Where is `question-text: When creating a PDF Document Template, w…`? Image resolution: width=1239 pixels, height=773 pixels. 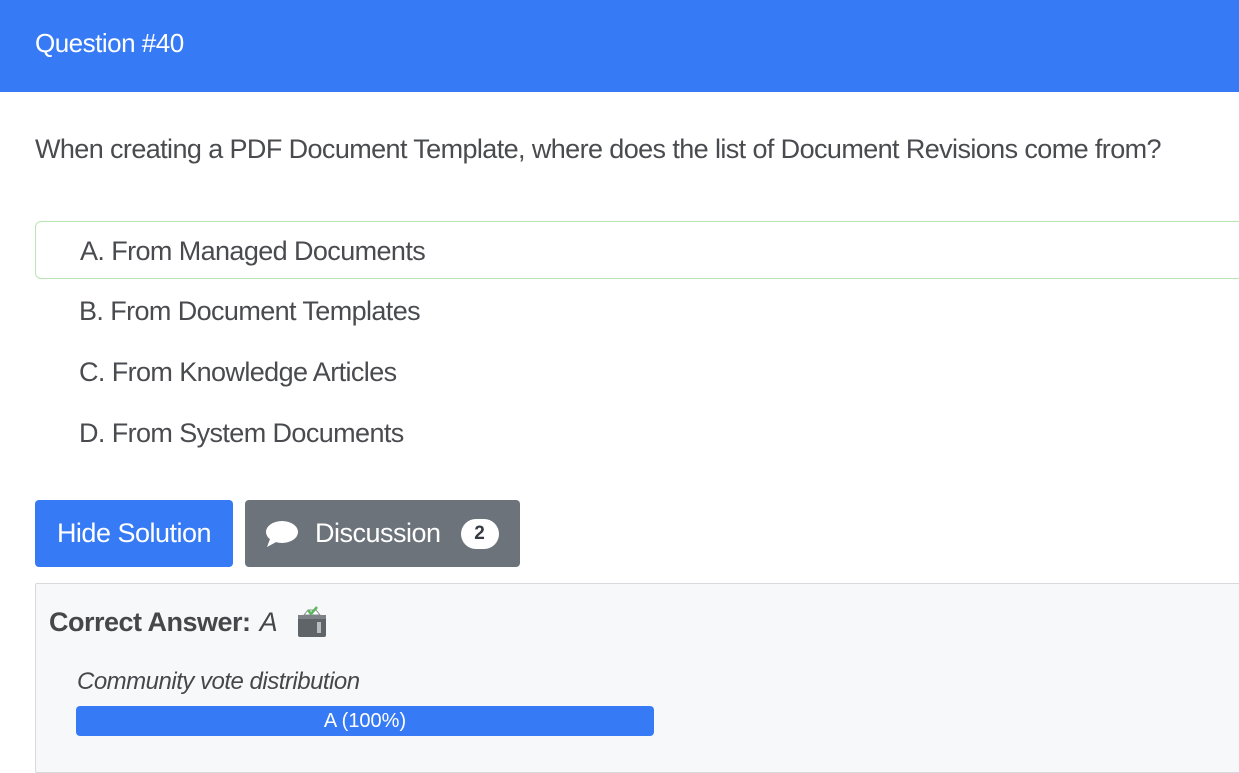 question-text: When creating a PDF Document Template, w… is located at coordinates (598, 149).